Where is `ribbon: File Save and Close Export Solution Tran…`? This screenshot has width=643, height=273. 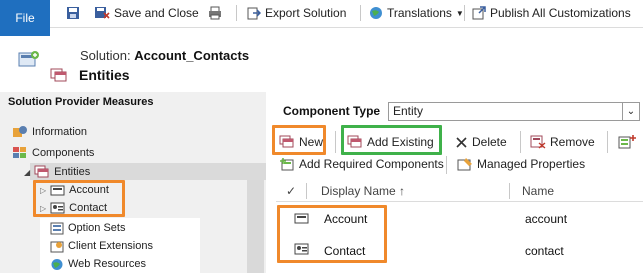
ribbon: File Save and Close Export Solution Tran… is located at coordinates (321, 18).